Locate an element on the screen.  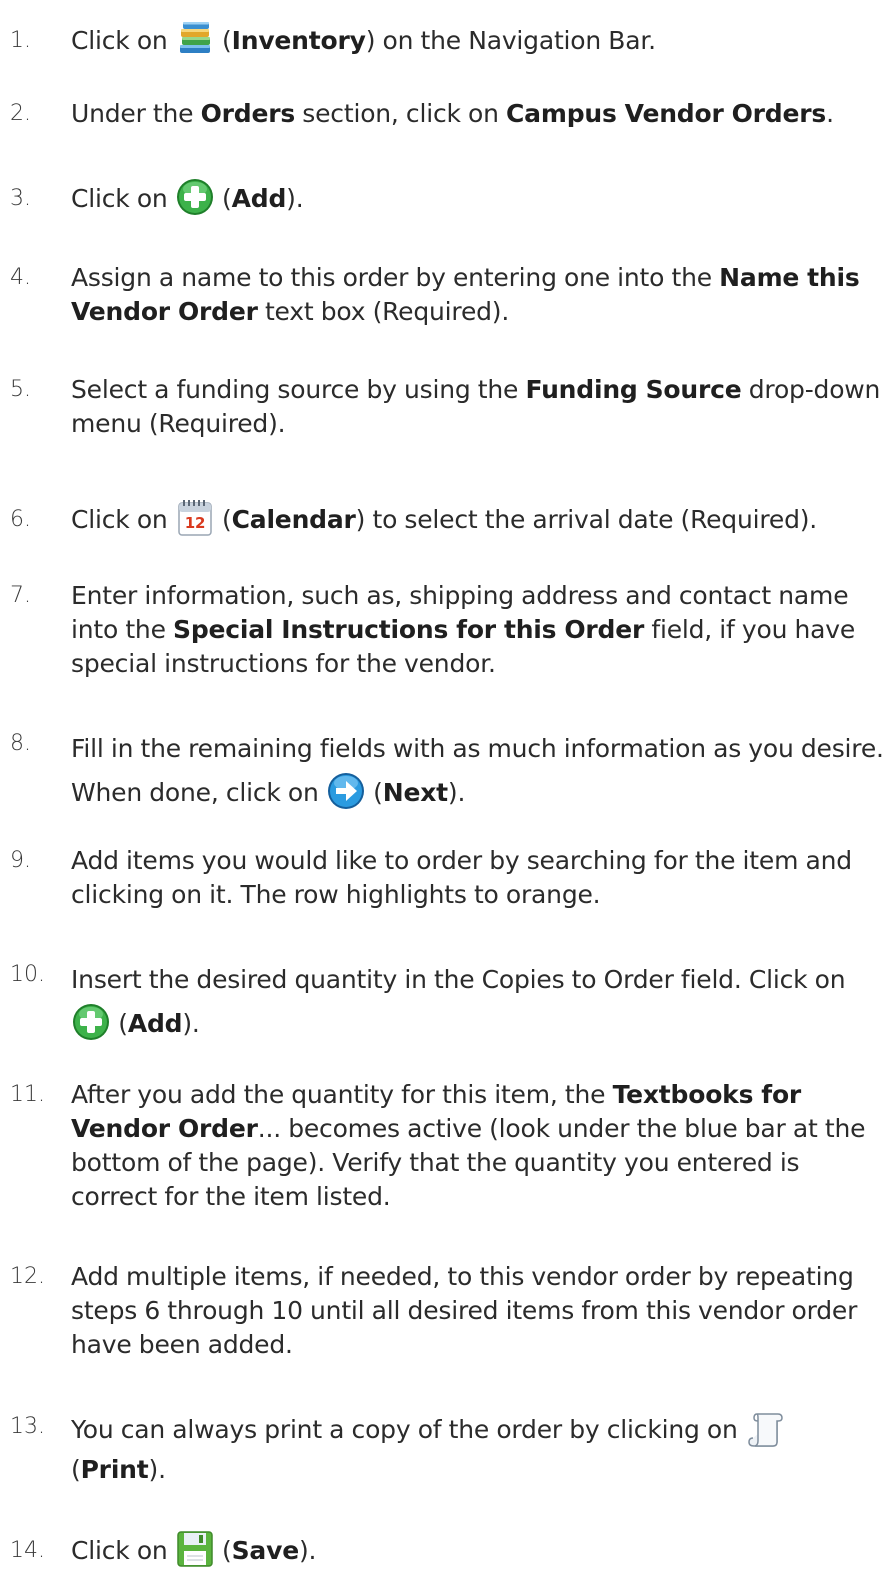
step-number: 2. is located at coordinates (20, 113).